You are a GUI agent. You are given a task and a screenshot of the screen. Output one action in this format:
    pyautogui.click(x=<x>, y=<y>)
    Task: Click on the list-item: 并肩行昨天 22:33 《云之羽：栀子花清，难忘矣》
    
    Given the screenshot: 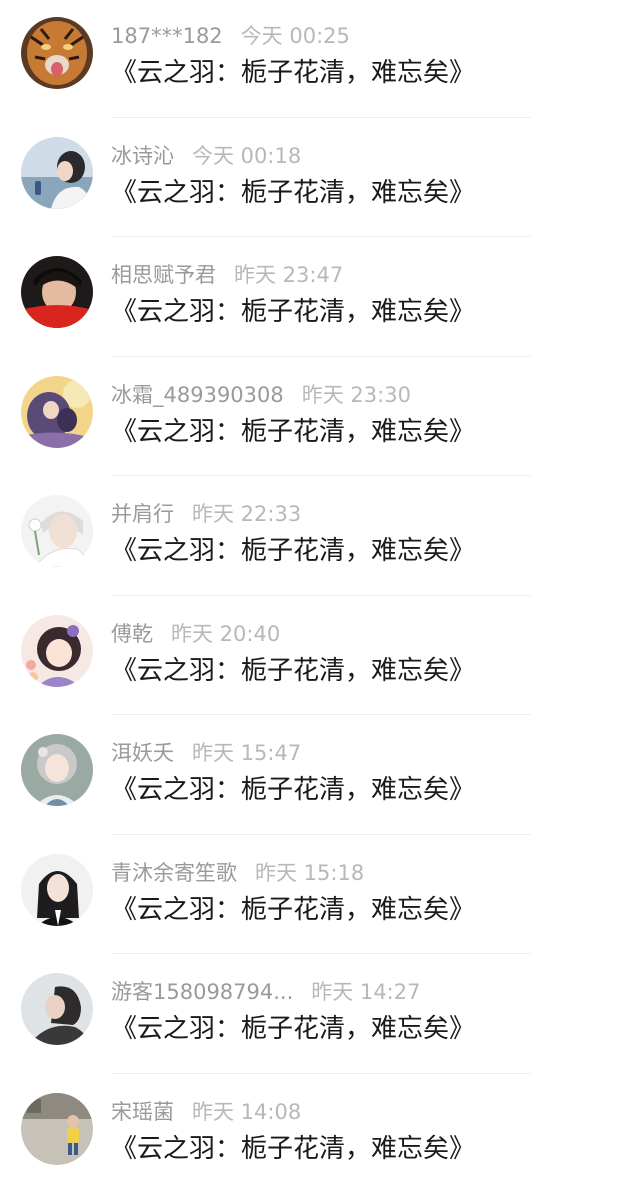 What is the action you would take?
    pyautogui.click(x=320, y=538)
    